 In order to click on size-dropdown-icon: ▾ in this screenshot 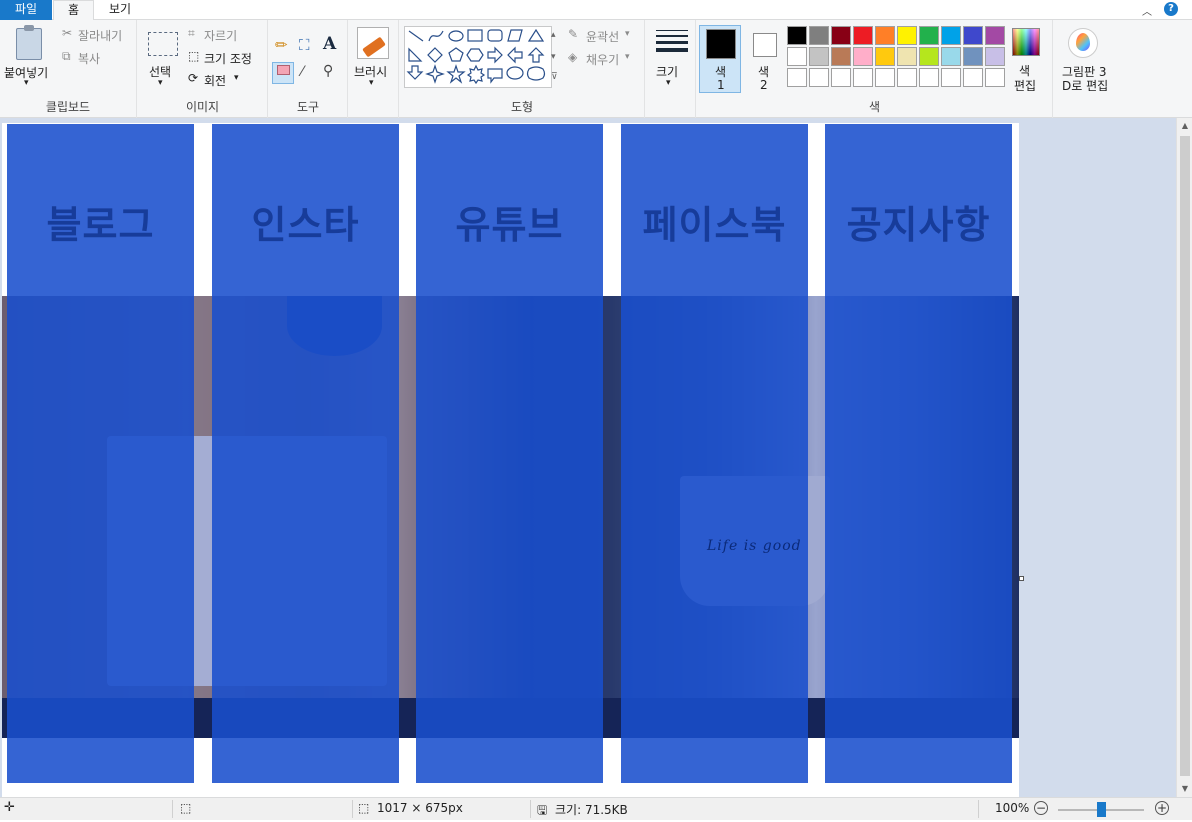, I will do `click(668, 83)`.